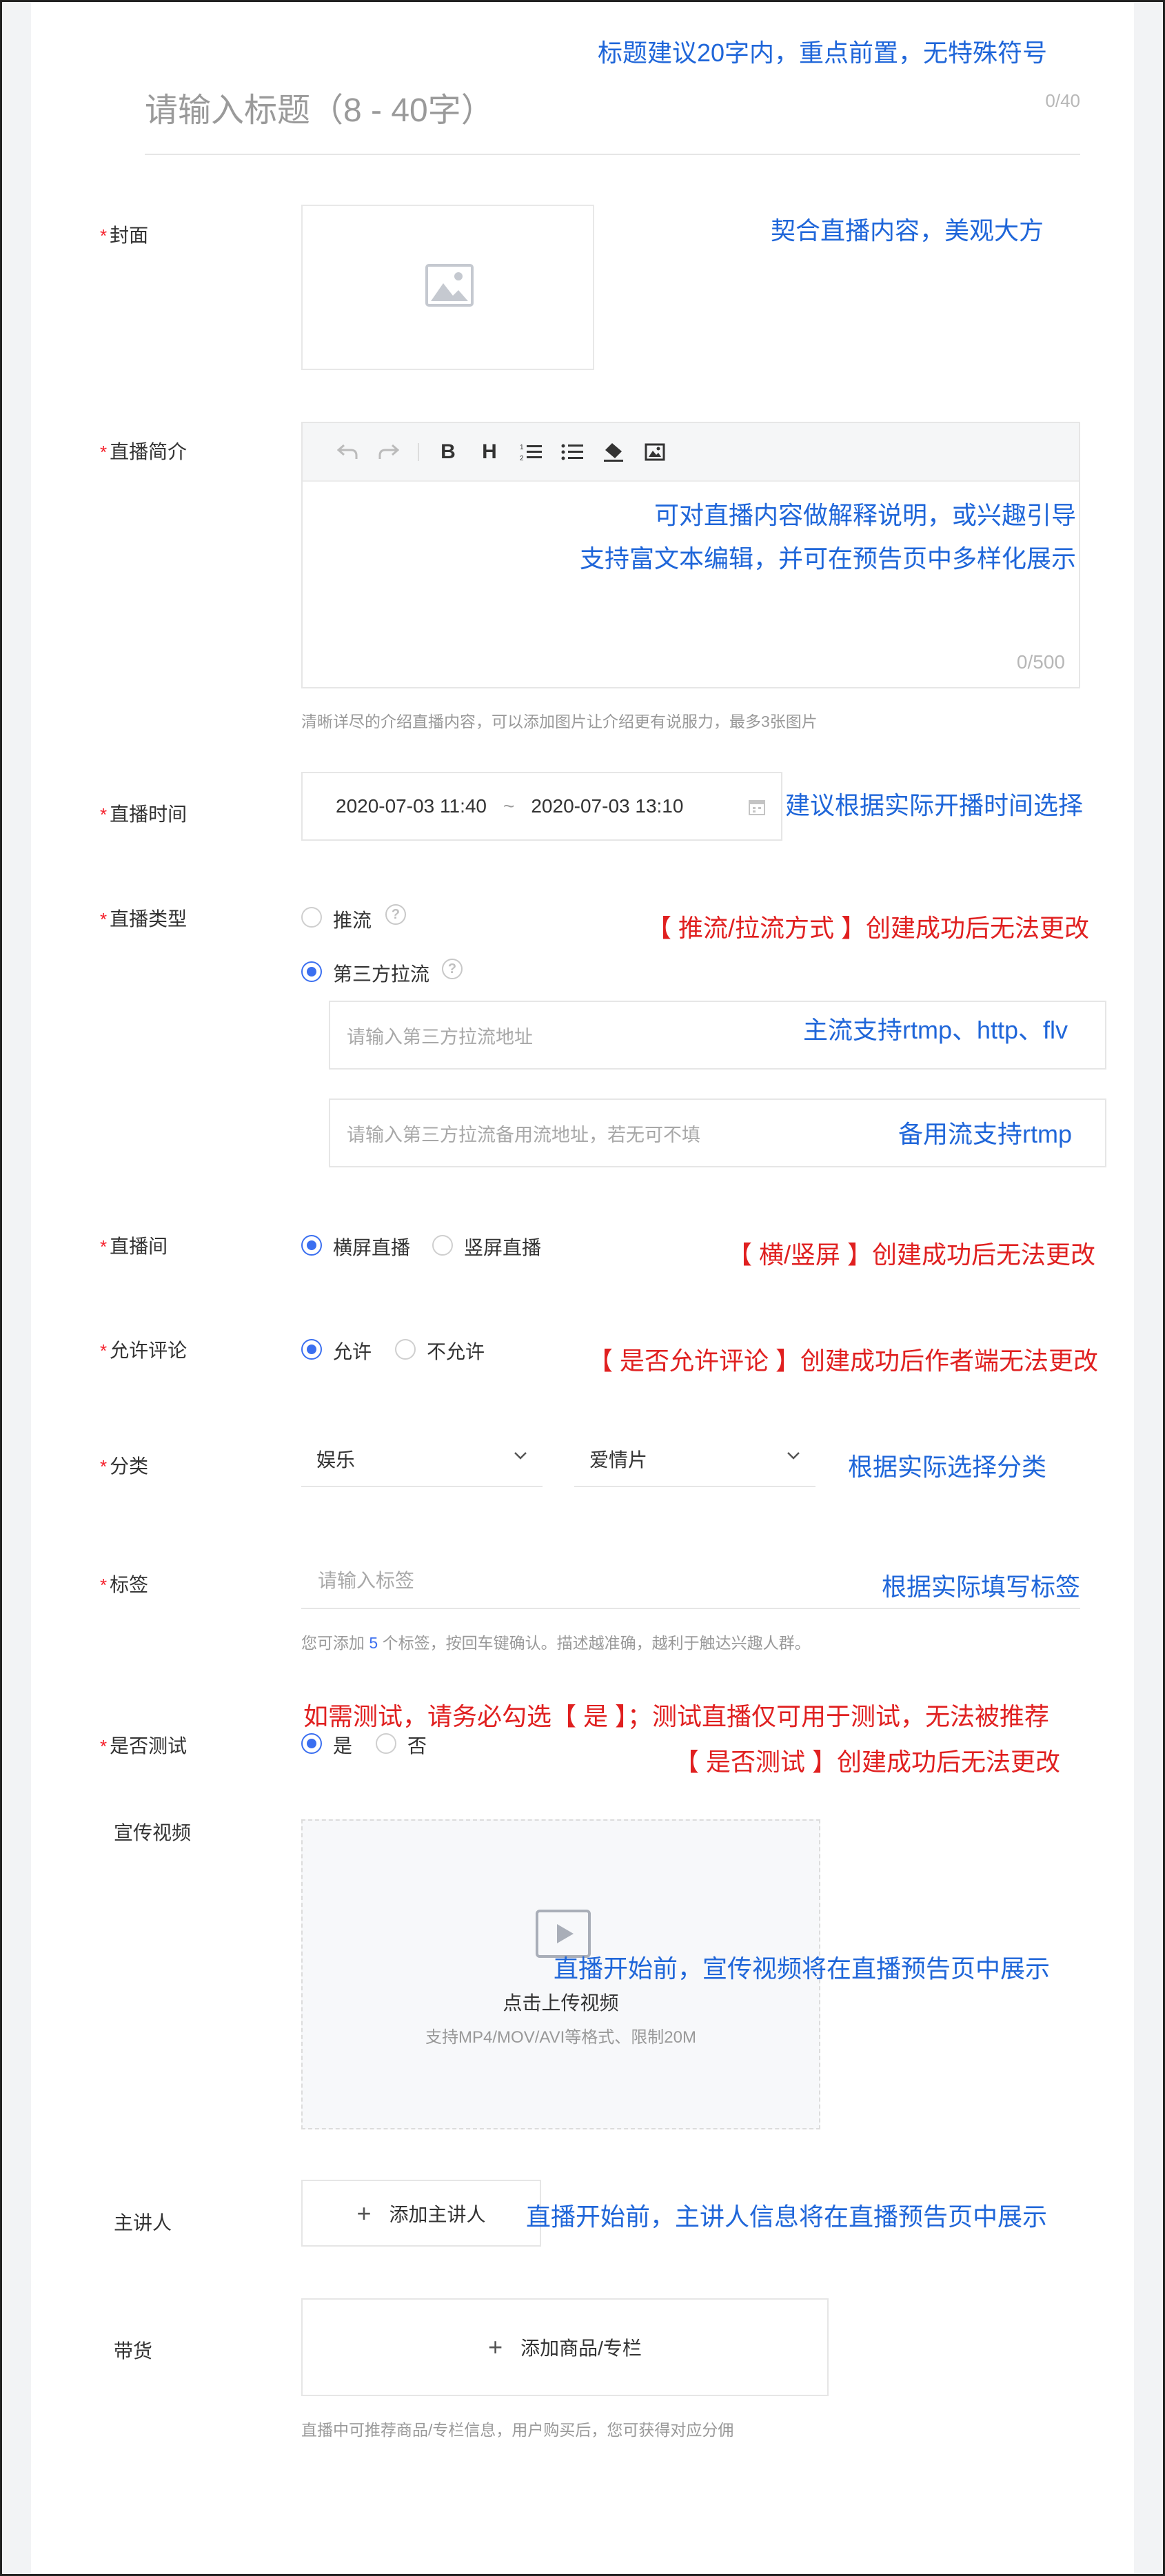 The width and height of the screenshot is (1165, 2576). What do you see at coordinates (607, 806) in the screenshot?
I see `end-time: 2020-07-03 13:10` at bounding box center [607, 806].